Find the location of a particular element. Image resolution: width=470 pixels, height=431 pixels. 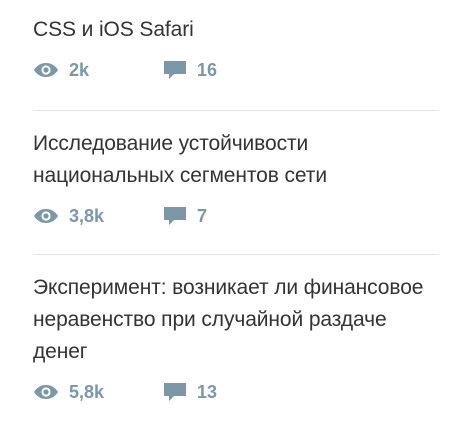

views-count: 3,8k is located at coordinates (87, 215).